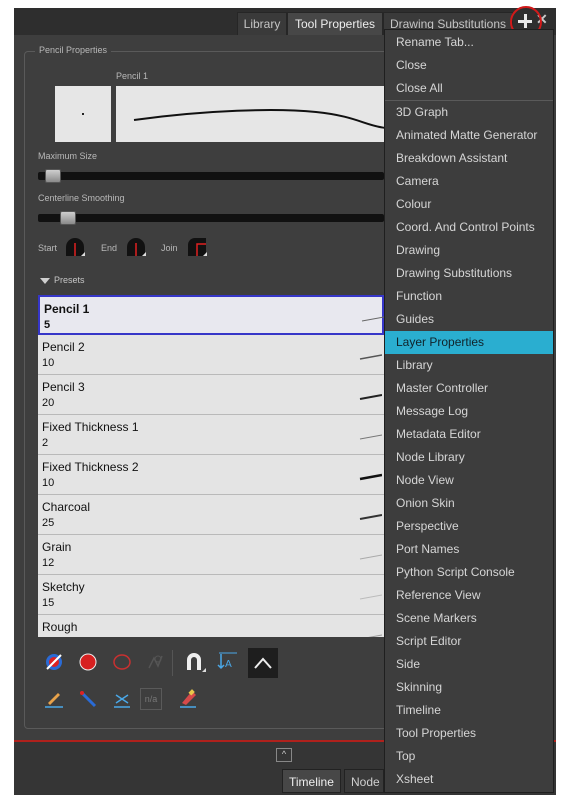 Image resolution: width=567 pixels, height=803 pixels. I want to click on pencil-line-icon, so click(54, 699).